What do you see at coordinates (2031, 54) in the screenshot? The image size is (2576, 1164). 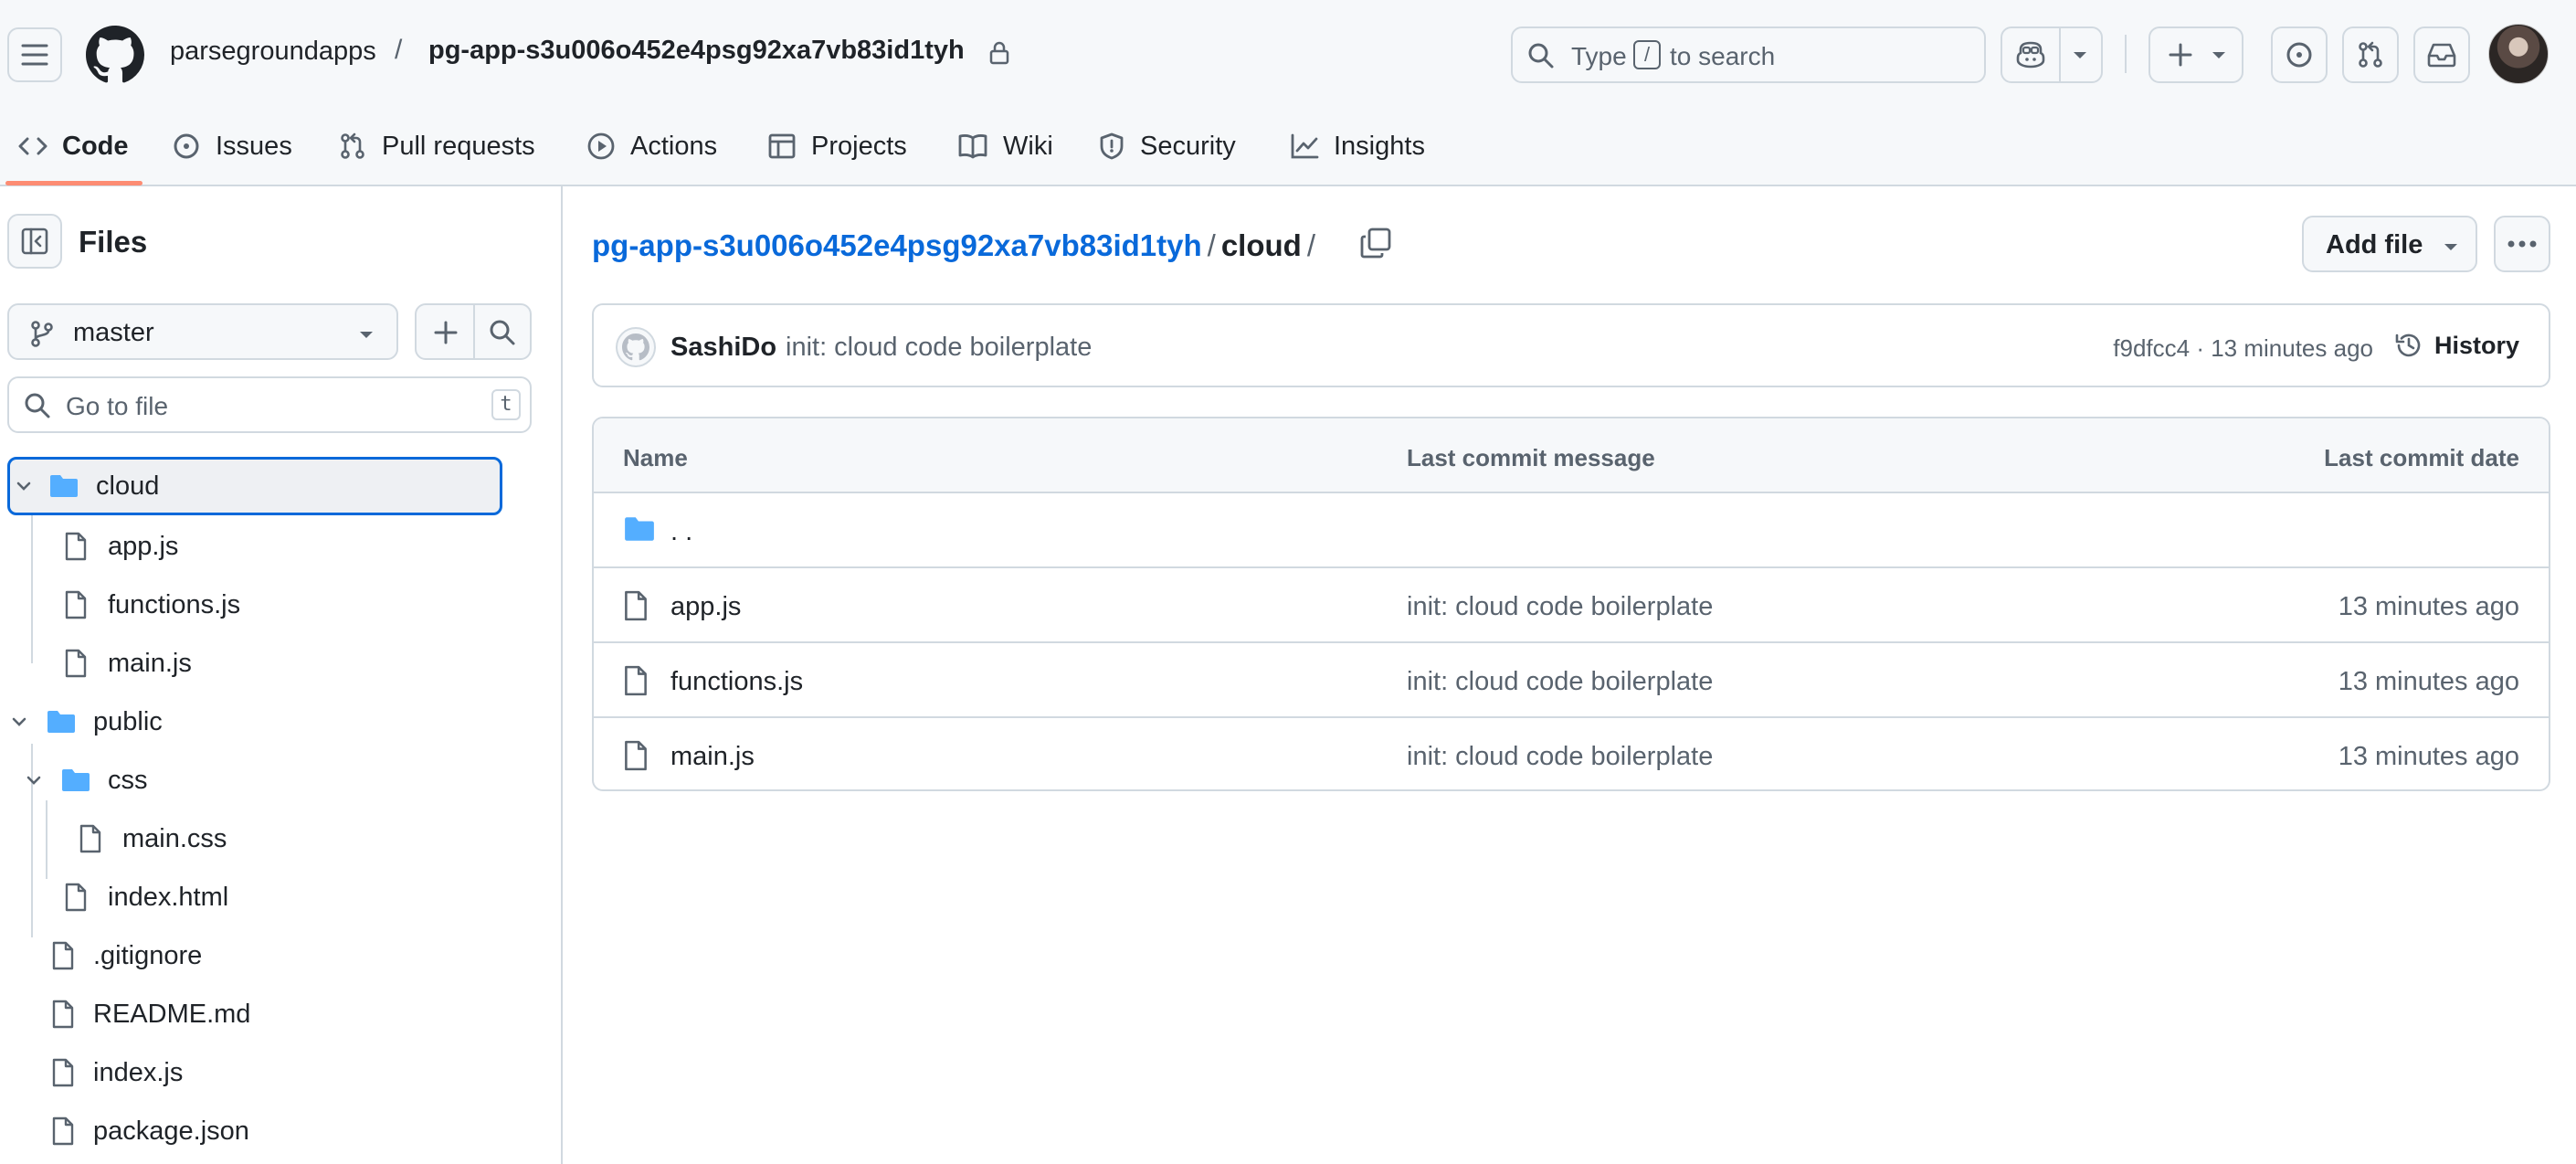 I see `copilot-icon` at bounding box center [2031, 54].